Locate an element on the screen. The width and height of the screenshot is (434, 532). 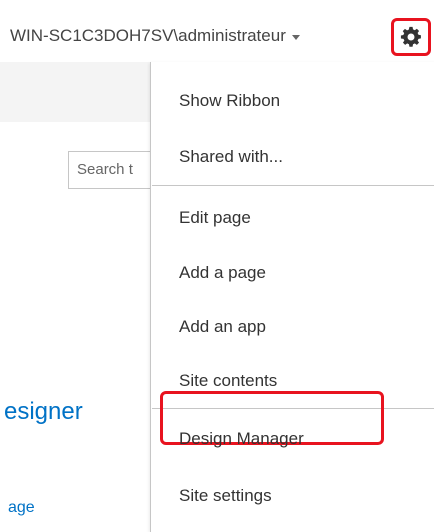
user-menu: WIN-SC1C3DOH7SV\administrateur is located at coordinates (155, 36).